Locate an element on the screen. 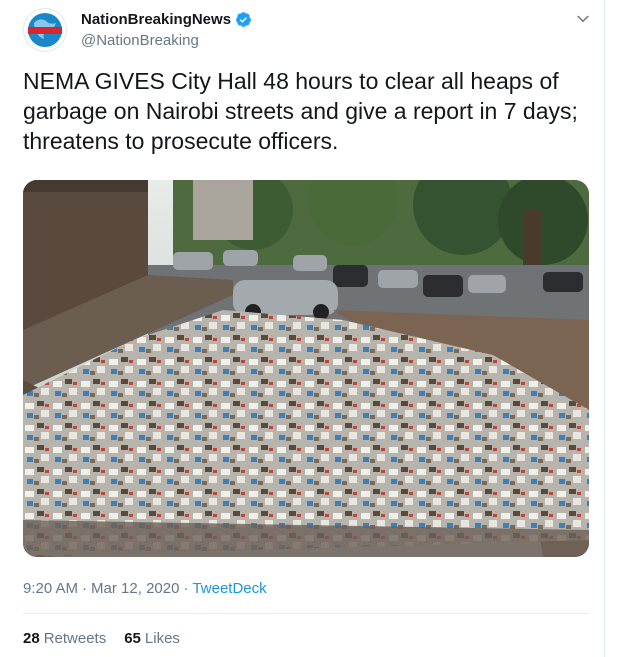 The height and width of the screenshot is (657, 617). likes-stat: 65 Likes is located at coordinates (152, 638).